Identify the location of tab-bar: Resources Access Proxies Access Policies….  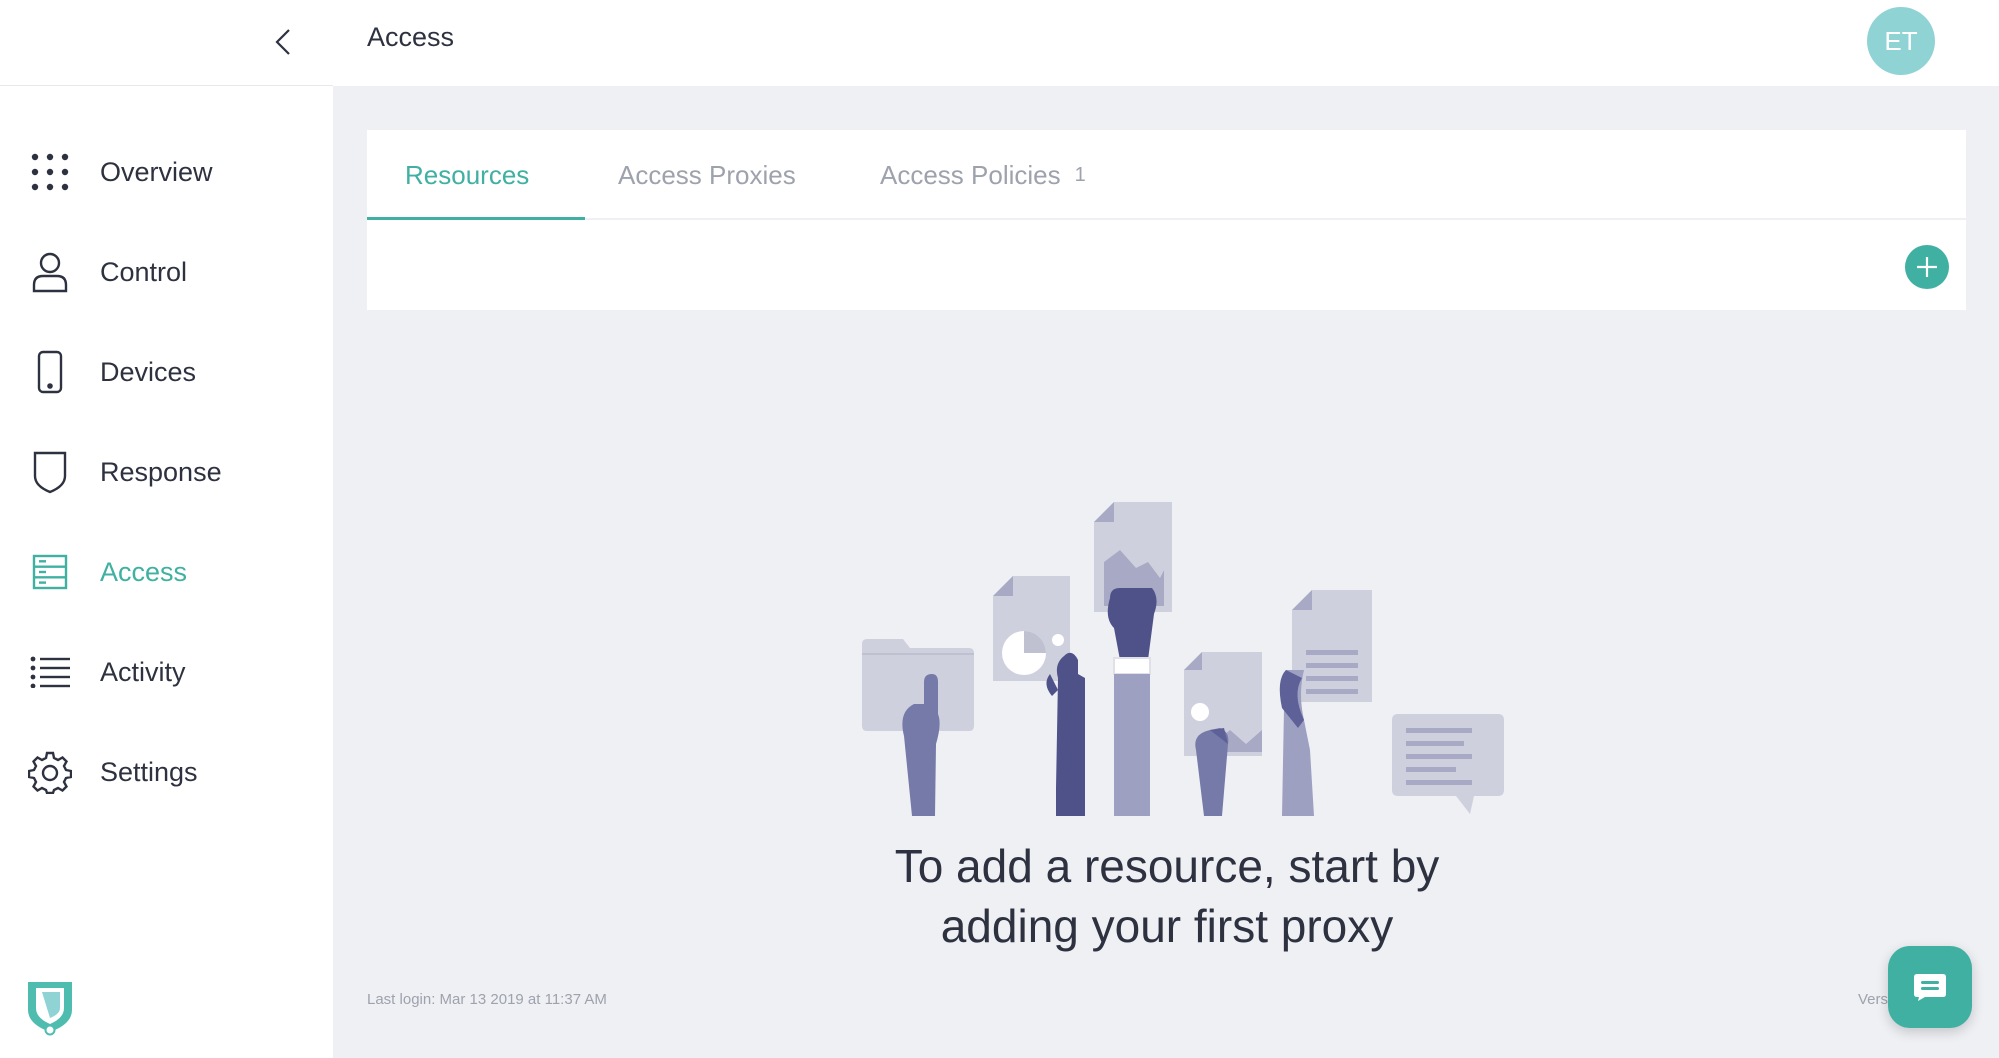
(1166, 175).